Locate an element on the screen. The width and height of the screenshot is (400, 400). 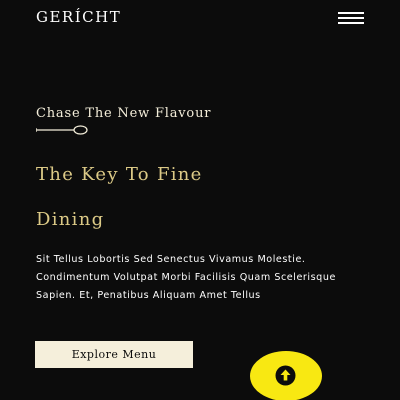
hero-subtitle: Chase The New Flavour is located at coordinates (124, 113).